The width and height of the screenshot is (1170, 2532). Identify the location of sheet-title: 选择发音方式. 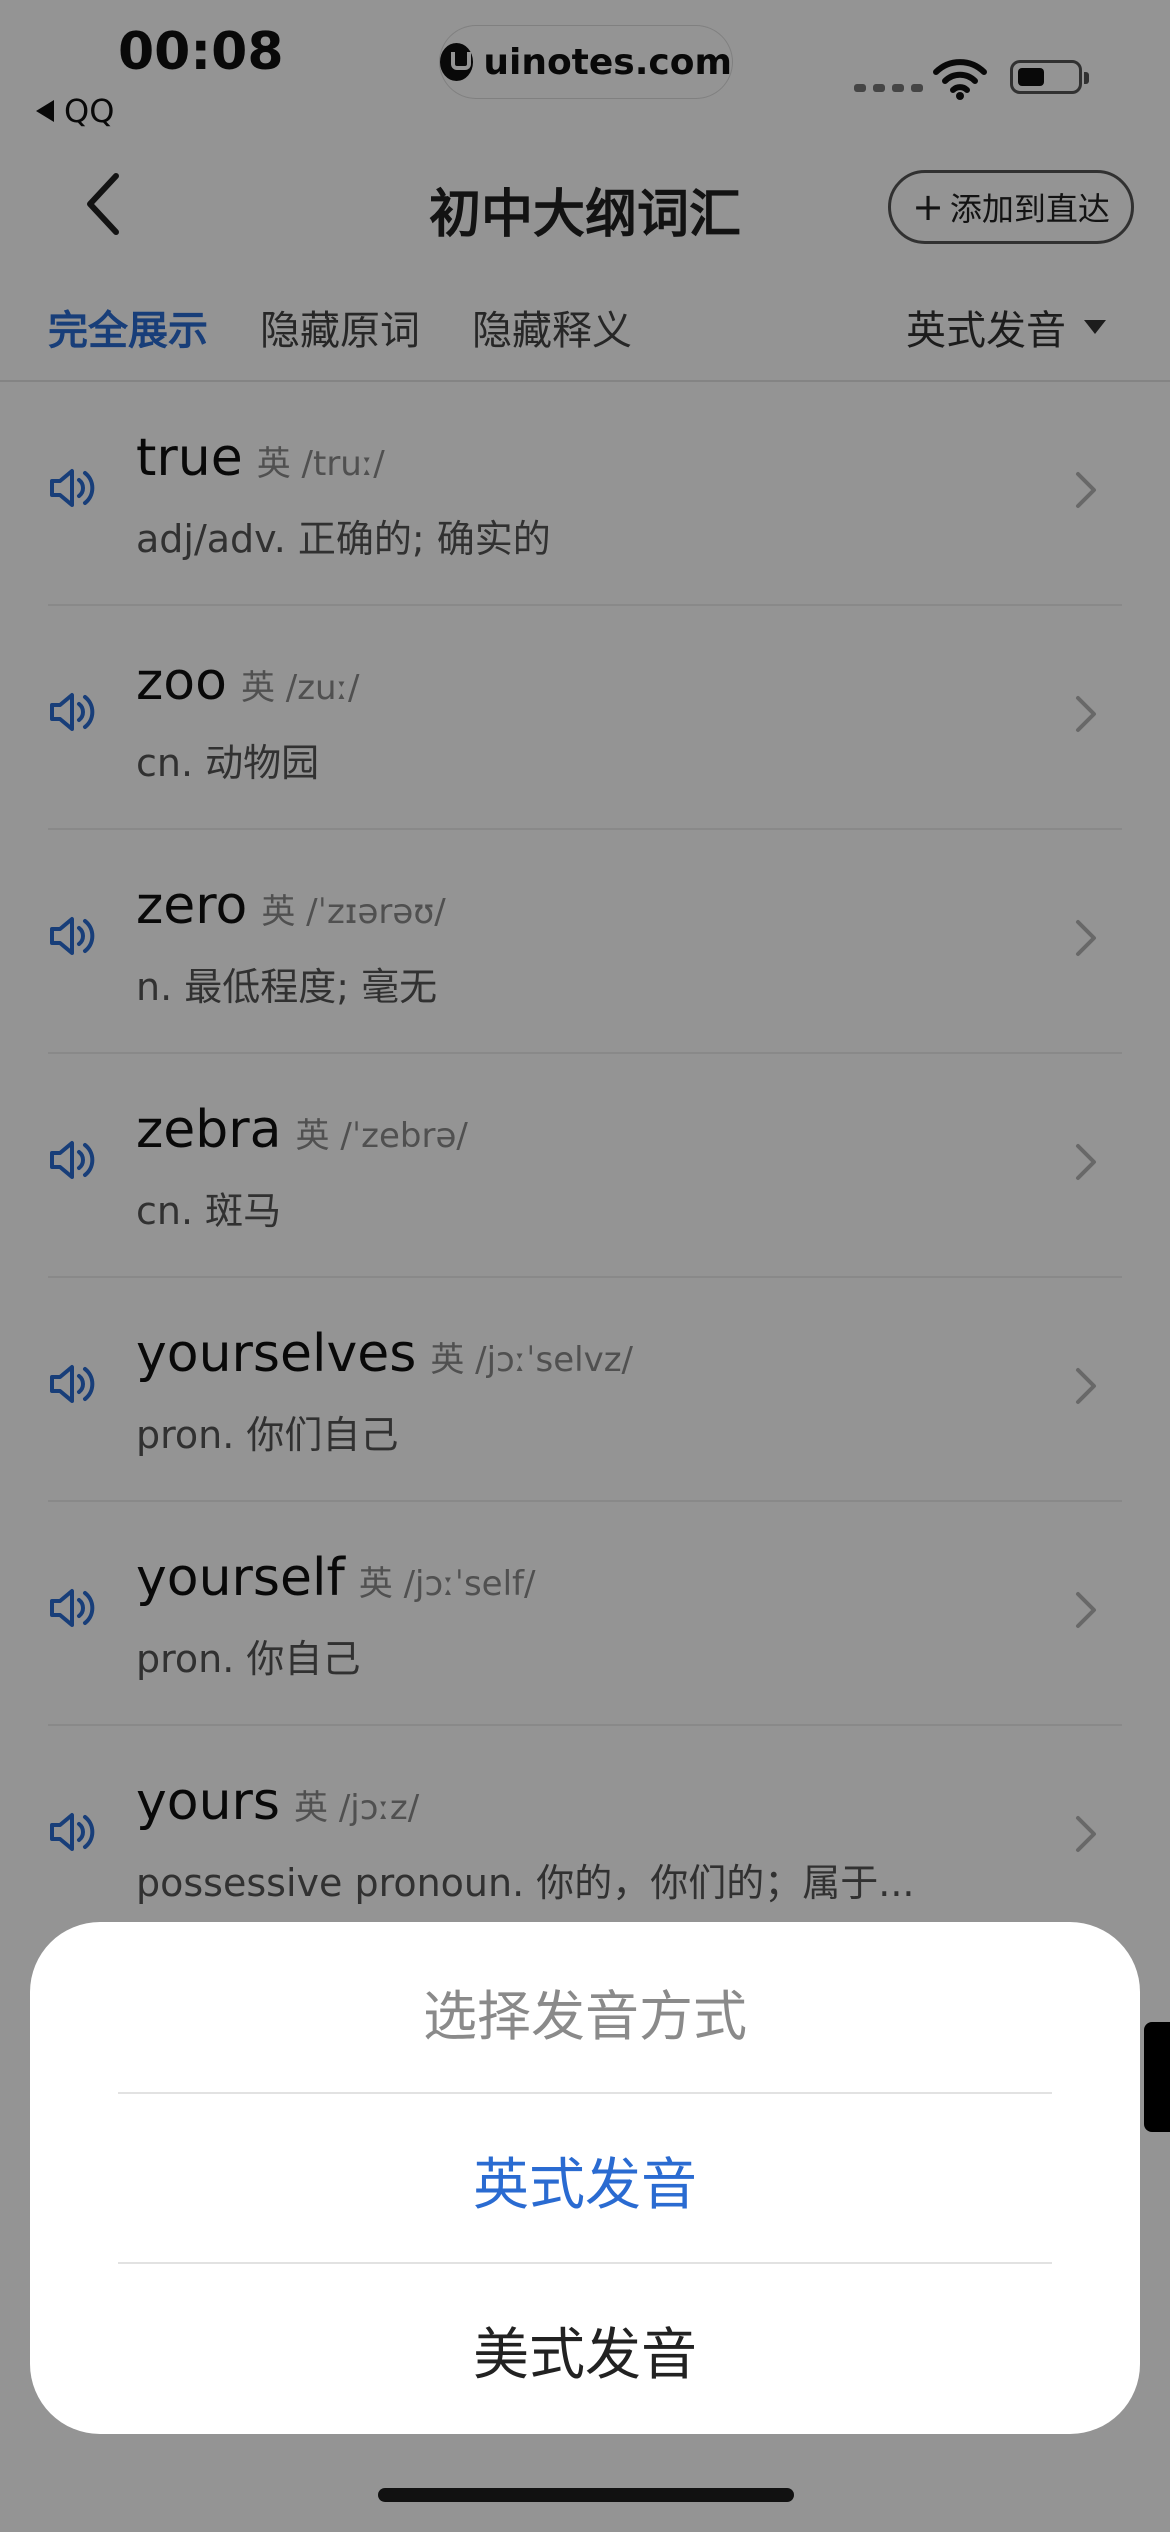
(585, 2016).